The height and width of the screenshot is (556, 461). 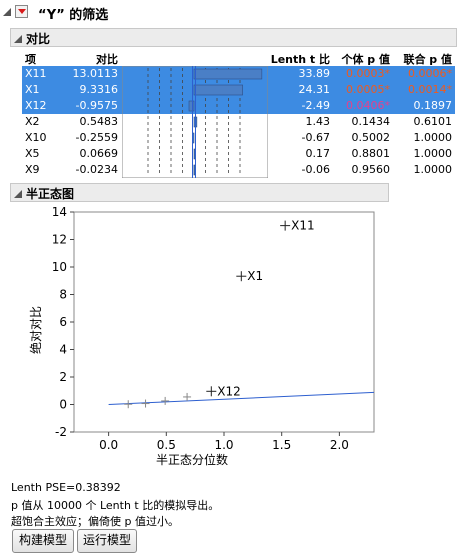 What do you see at coordinates (73, 15) in the screenshot?
I see `report-title: “Y” 的筛选` at bounding box center [73, 15].